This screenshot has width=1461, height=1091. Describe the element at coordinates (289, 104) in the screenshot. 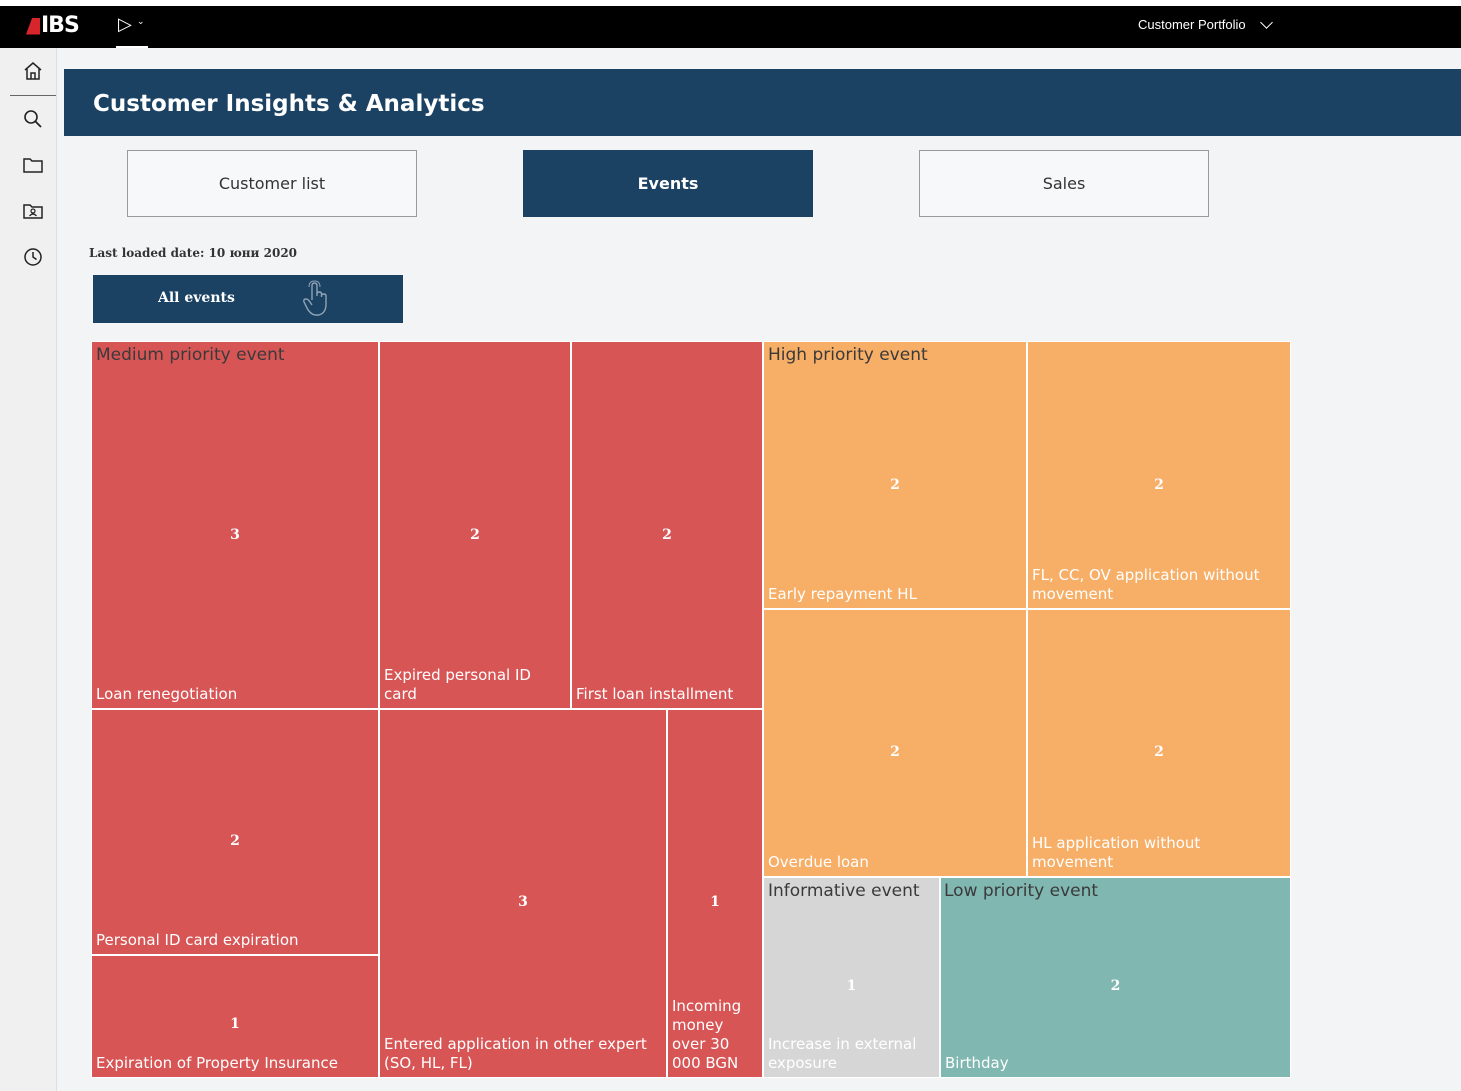

I see `page-title: Customer Insights & Analytics` at that location.